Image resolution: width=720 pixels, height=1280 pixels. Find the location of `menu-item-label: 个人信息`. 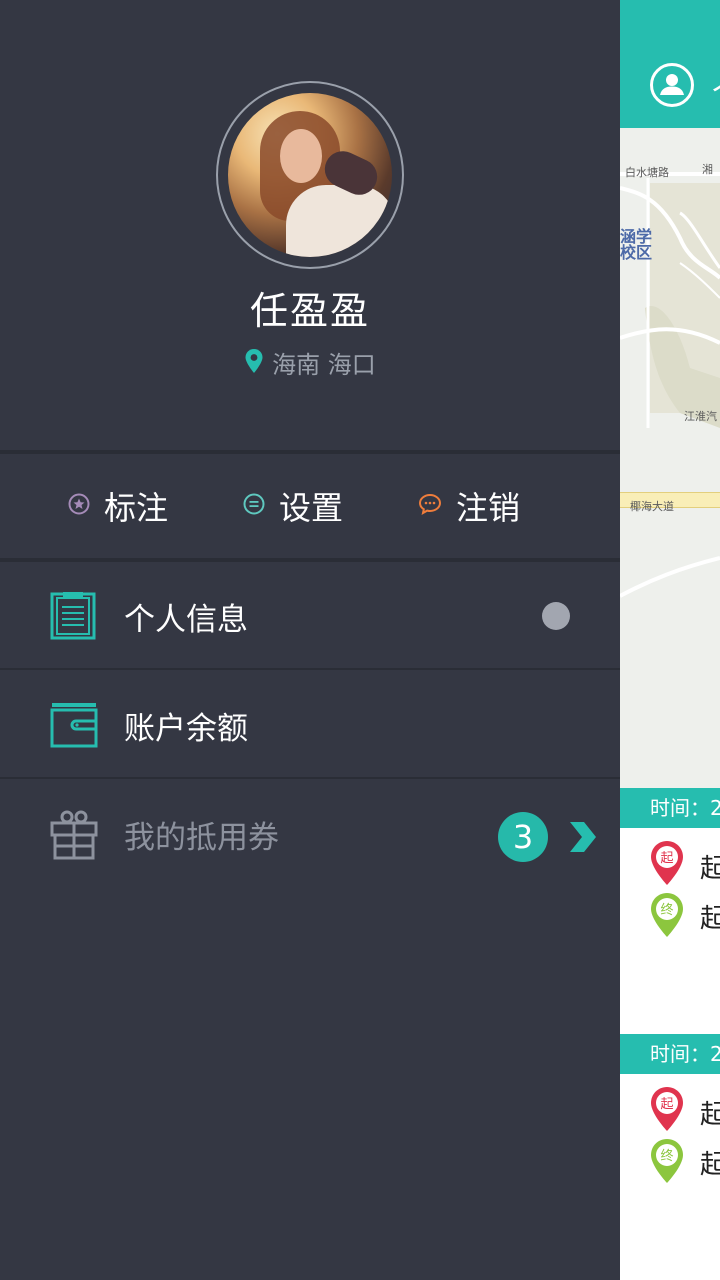

menu-item-label: 个人信息 is located at coordinates (186, 620).